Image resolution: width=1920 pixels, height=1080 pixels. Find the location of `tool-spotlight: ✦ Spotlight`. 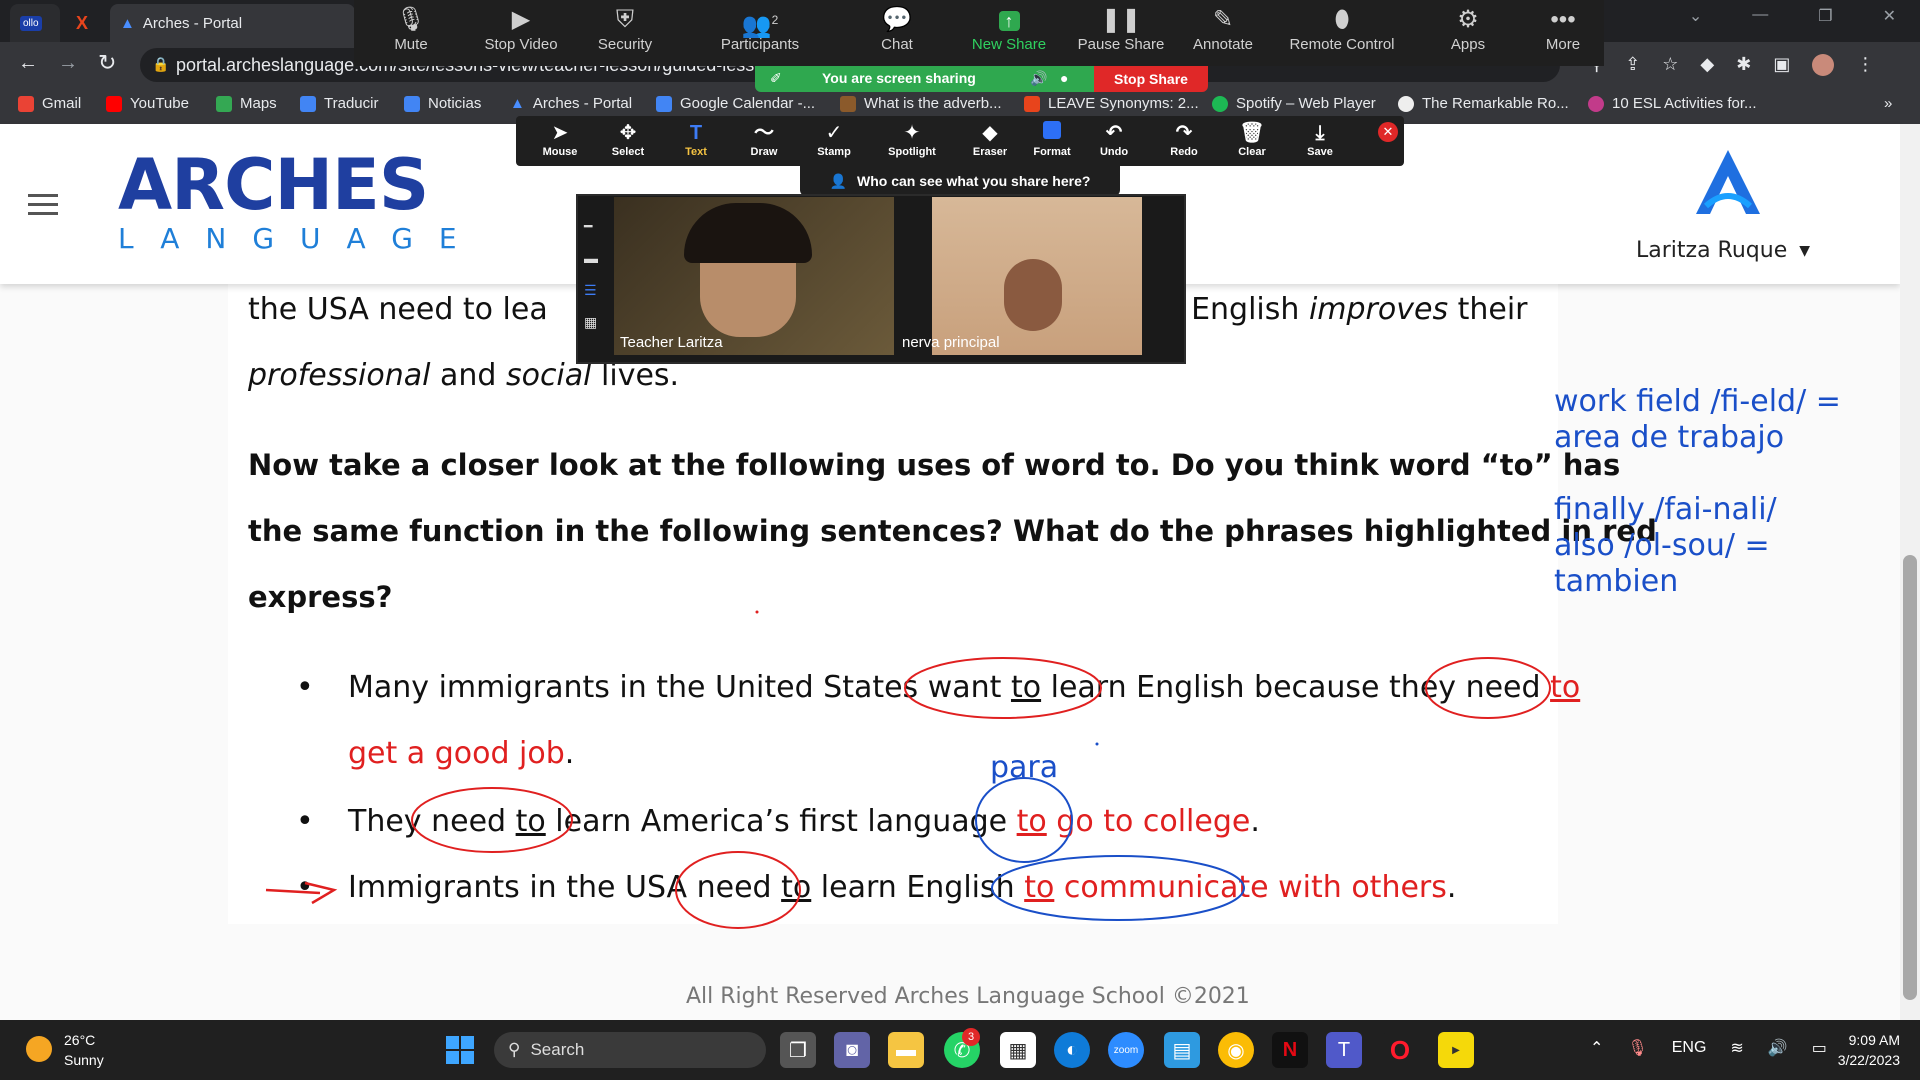

tool-spotlight: ✦ Spotlight is located at coordinates (912, 139).